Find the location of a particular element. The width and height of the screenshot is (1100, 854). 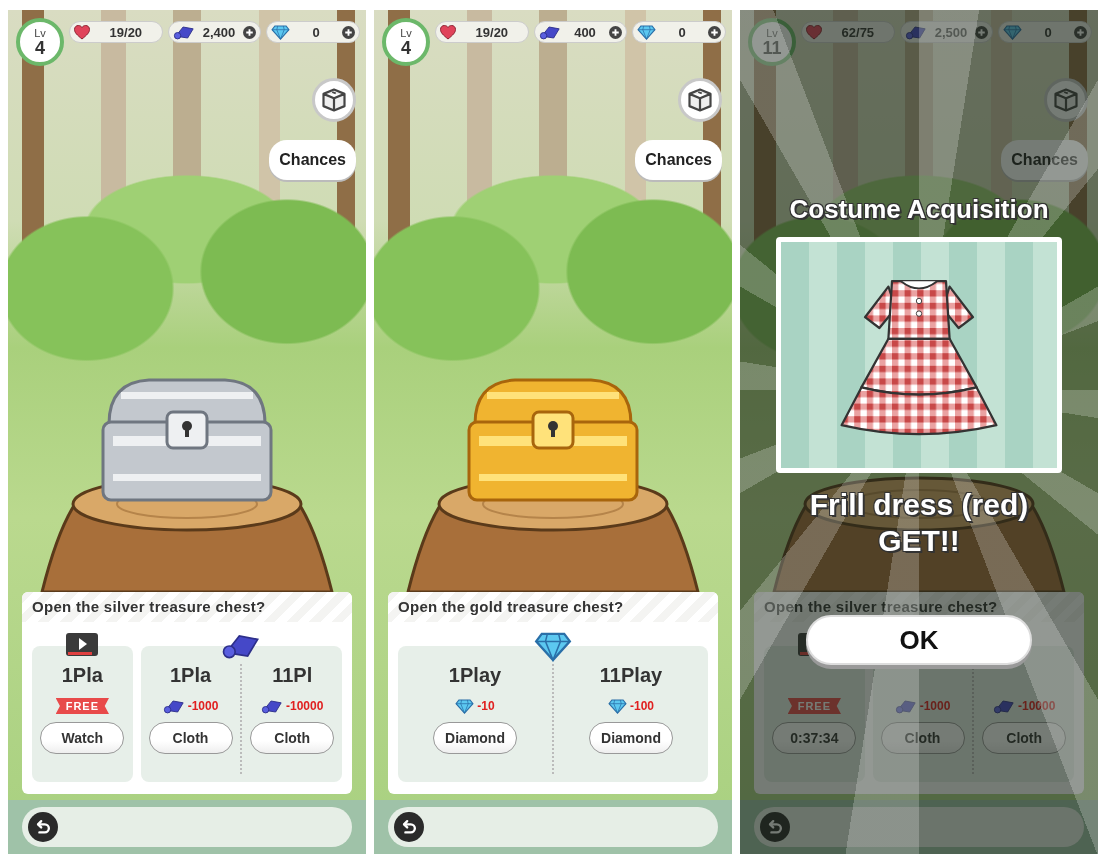

currency-value: 62/75 is located at coordinates (858, 32).